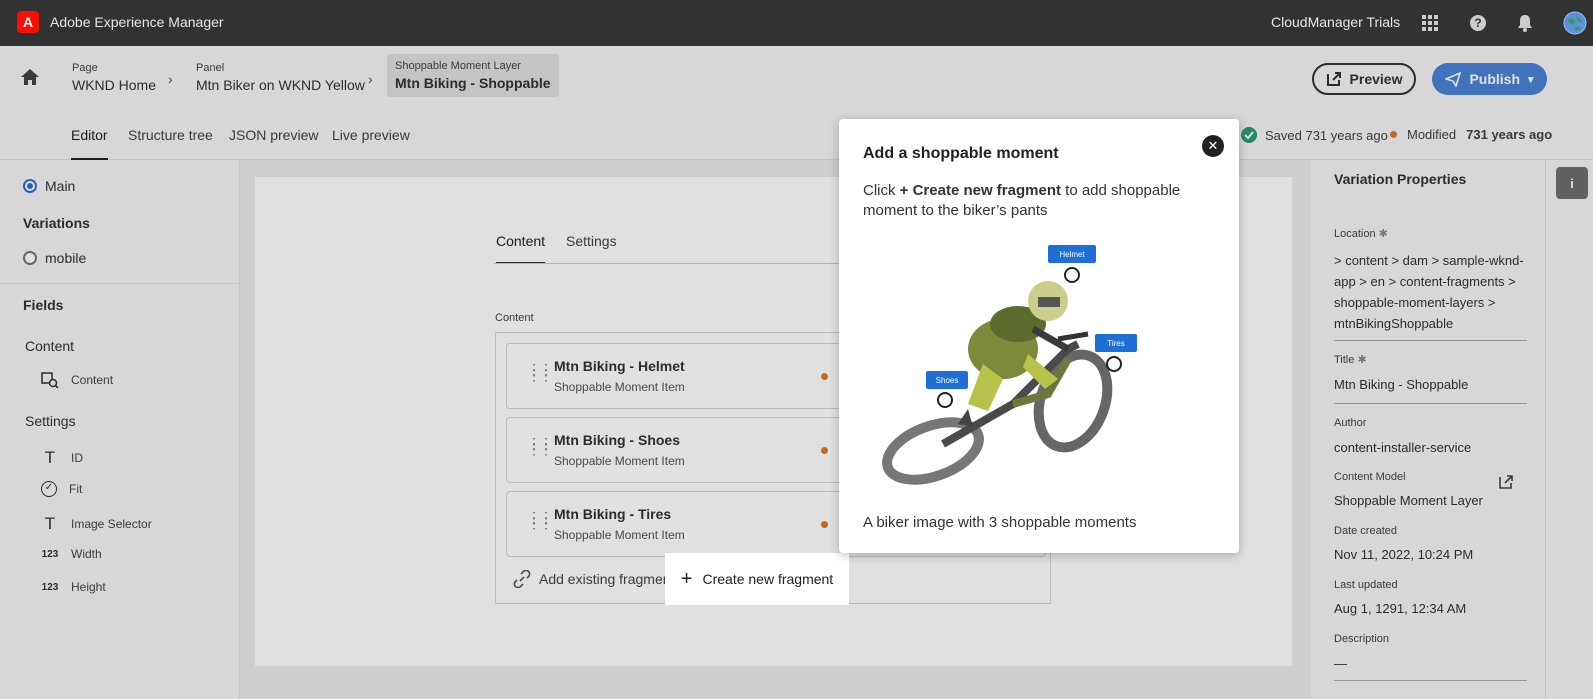 Image resolution: width=1593 pixels, height=699 pixels. I want to click on divider, so click(119, 283).